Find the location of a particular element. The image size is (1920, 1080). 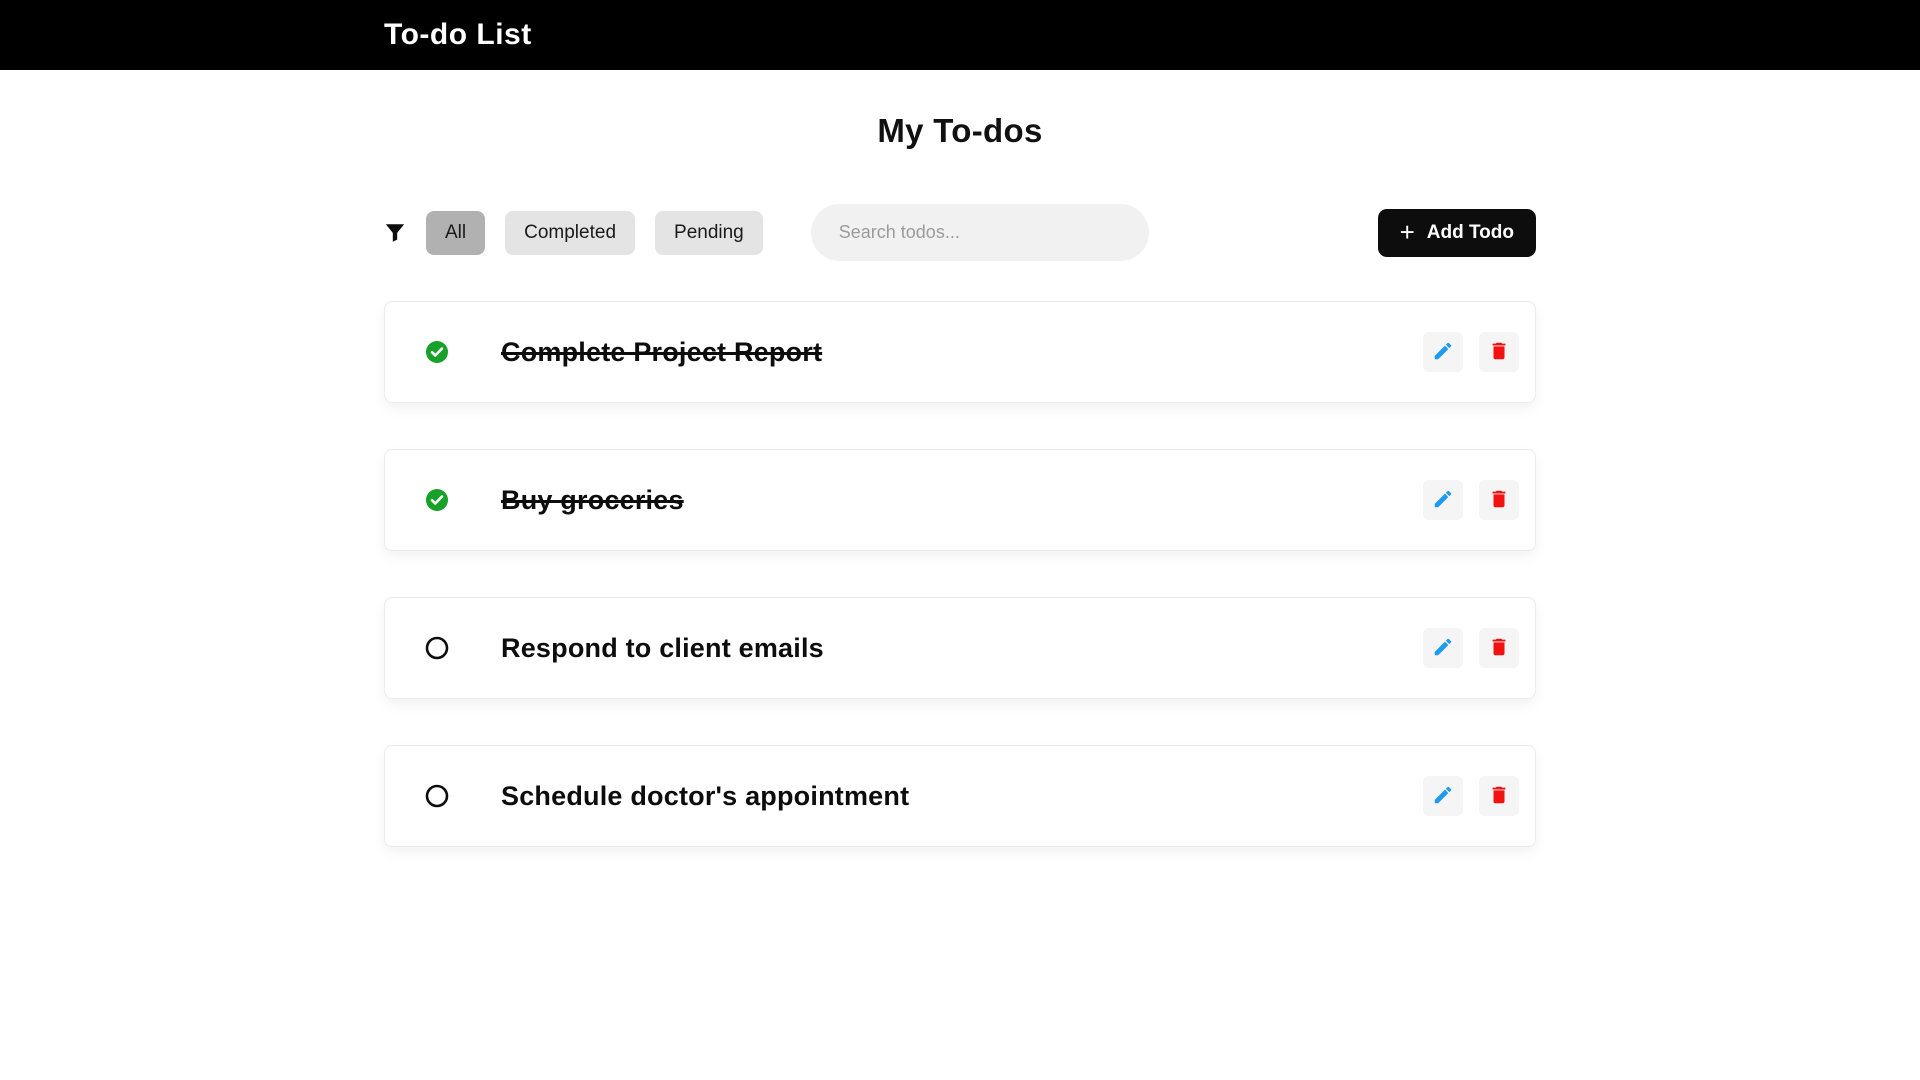

plus-icon: + is located at coordinates (1407, 231).